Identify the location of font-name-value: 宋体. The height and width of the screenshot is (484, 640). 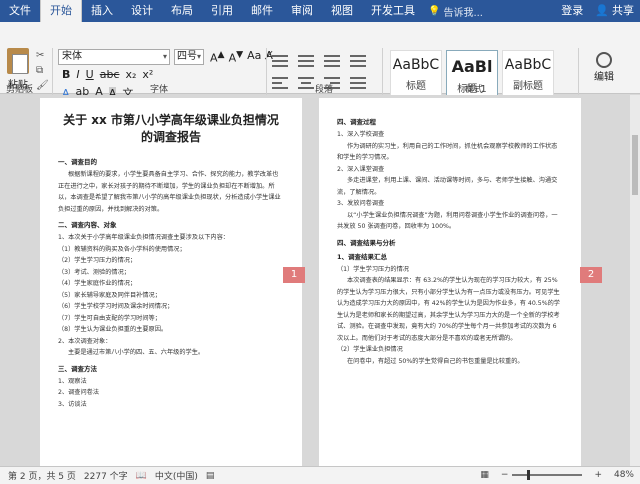
(72, 56).